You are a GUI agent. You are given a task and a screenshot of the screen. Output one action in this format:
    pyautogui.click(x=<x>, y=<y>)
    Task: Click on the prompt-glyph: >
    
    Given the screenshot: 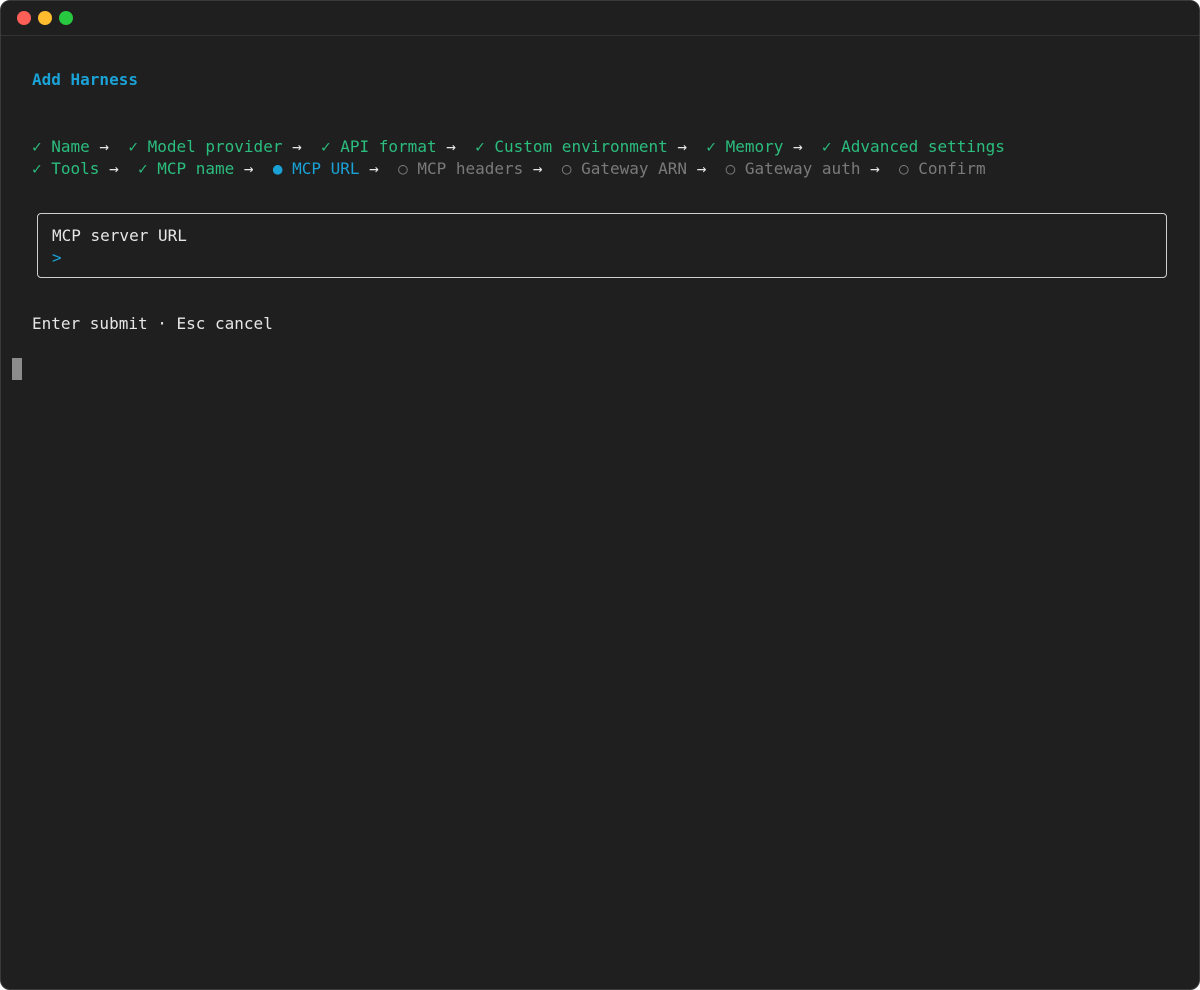 What is the action you would take?
    pyautogui.click(x=57, y=257)
    